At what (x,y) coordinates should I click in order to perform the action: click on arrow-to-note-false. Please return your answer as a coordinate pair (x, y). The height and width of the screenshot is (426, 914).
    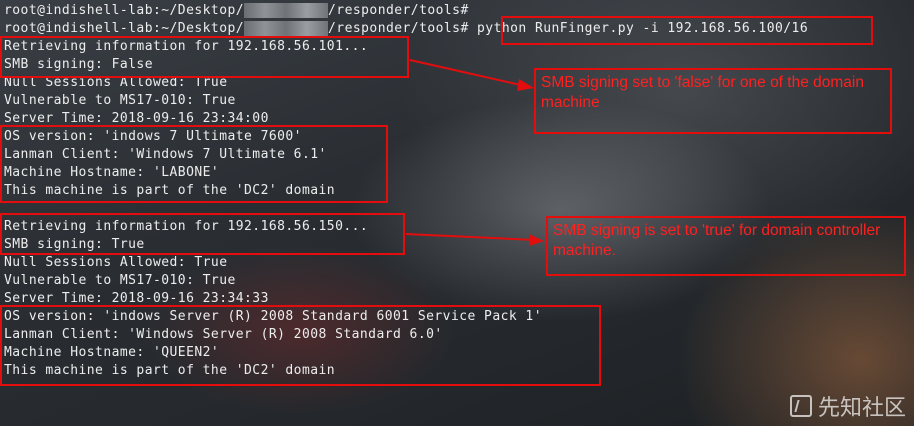
    Looking at the image, I should click on (467, 73).